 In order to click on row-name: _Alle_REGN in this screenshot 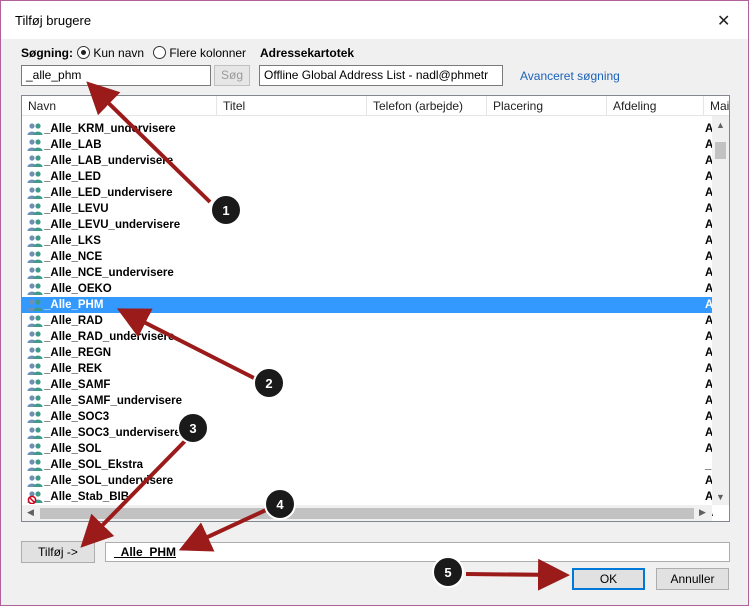, I will do `click(78, 353)`.